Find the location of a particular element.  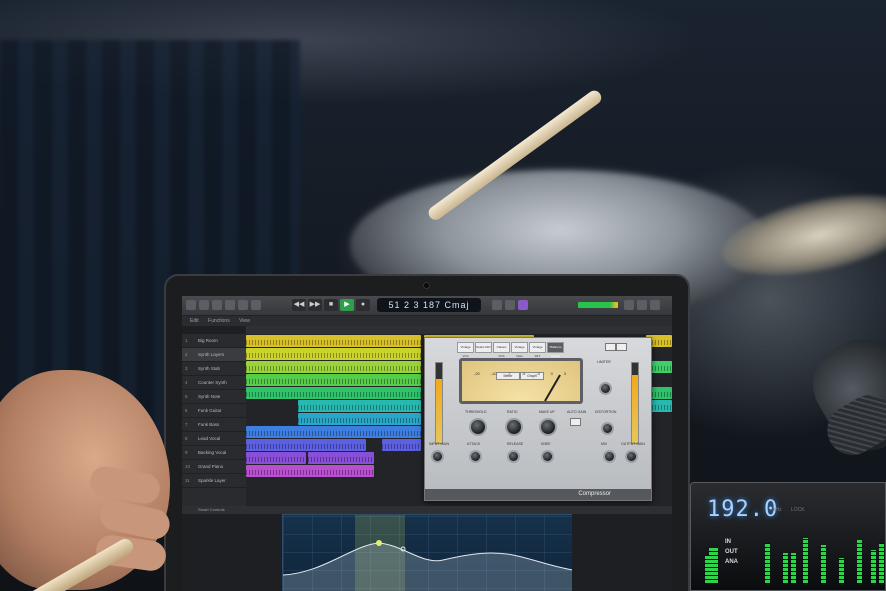

menu-edit: Edit is located at coordinates (194, 321).